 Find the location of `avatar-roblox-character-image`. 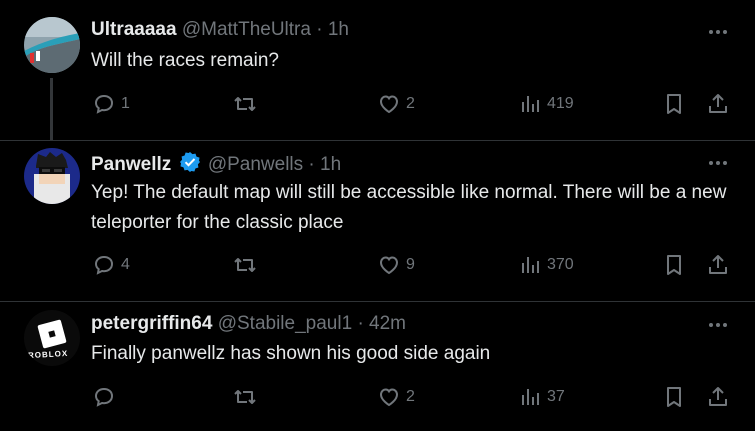

avatar-roblox-character-image is located at coordinates (52, 176).